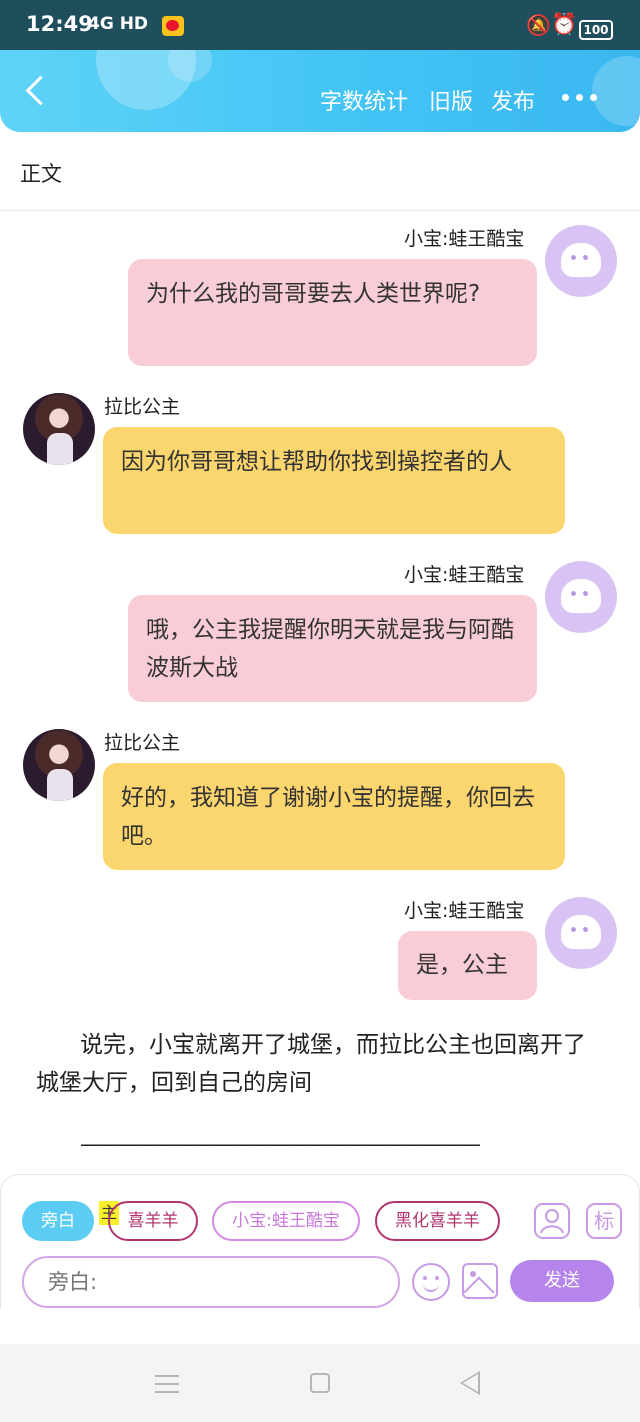 Image resolution: width=640 pixels, height=1422 pixels. I want to click on back-arrow-icon, so click(35, 92).